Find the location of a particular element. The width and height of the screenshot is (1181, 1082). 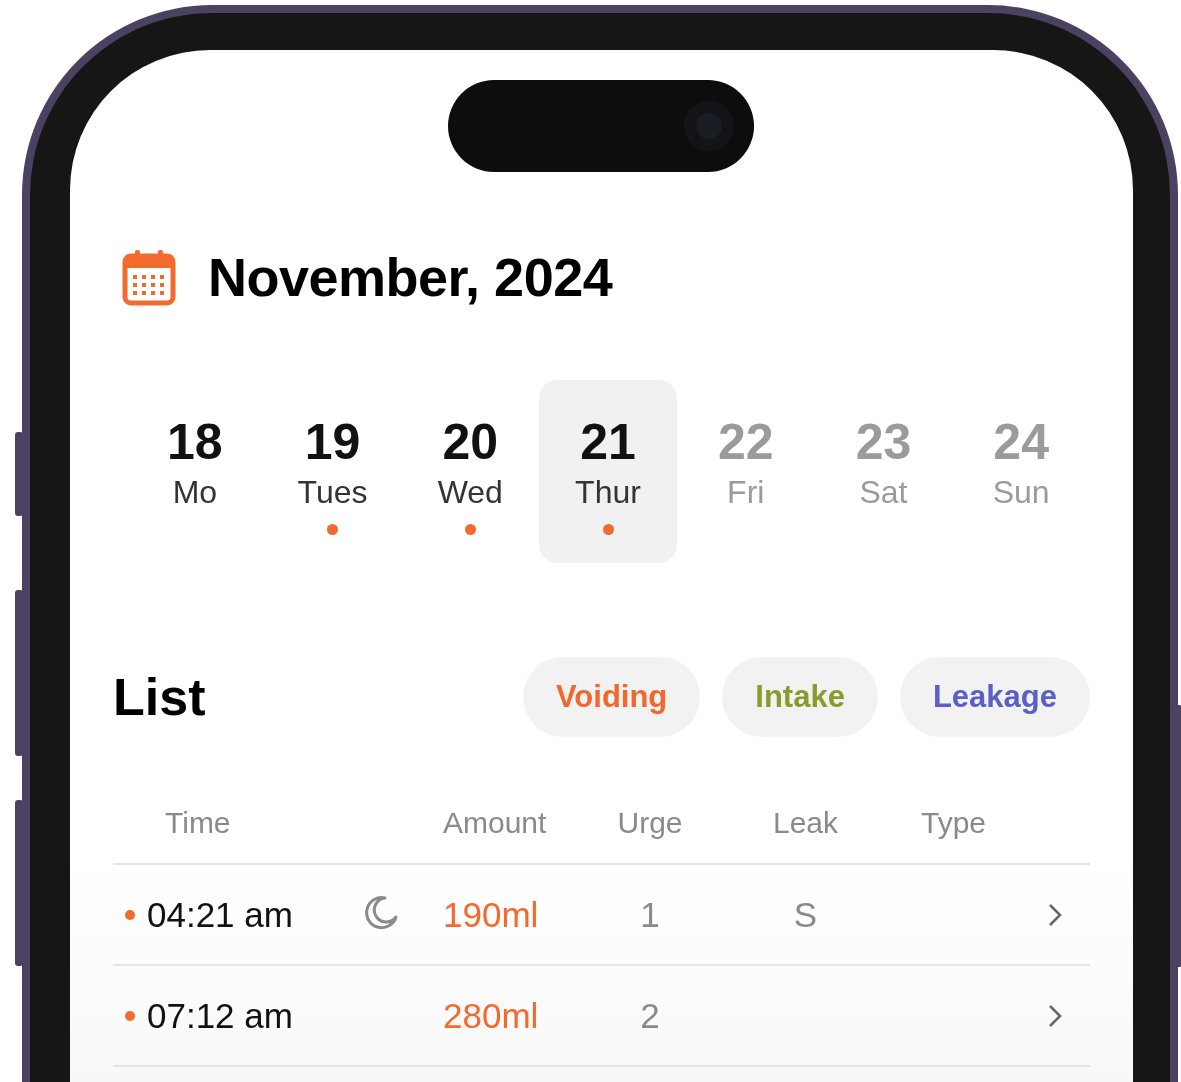

day-item: 19 Tues is located at coordinates (332, 471).